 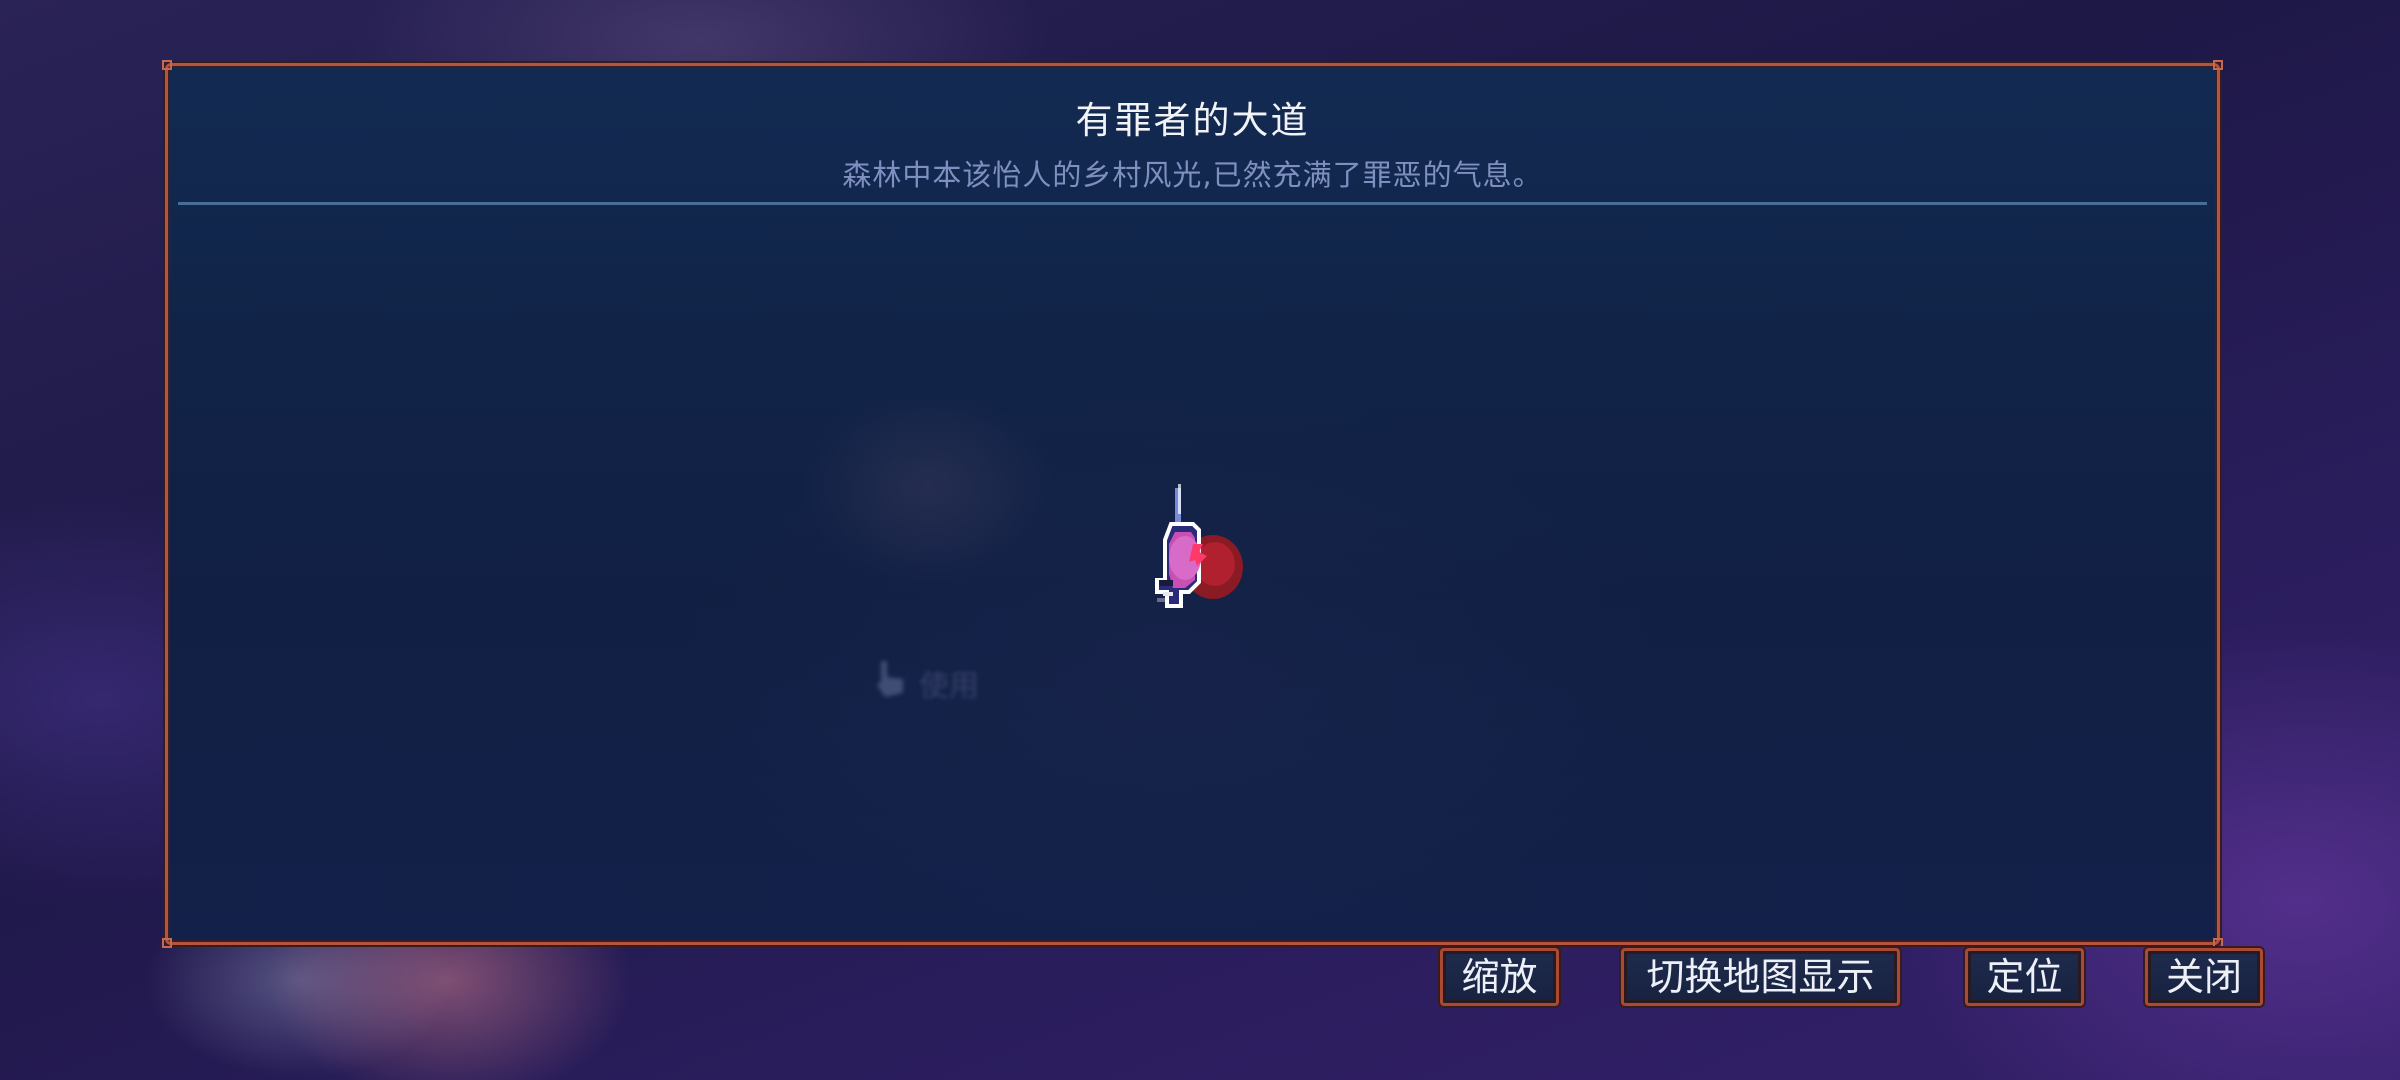 I want to click on toggle-map-display-button: 切换地图显示, so click(x=1760, y=977).